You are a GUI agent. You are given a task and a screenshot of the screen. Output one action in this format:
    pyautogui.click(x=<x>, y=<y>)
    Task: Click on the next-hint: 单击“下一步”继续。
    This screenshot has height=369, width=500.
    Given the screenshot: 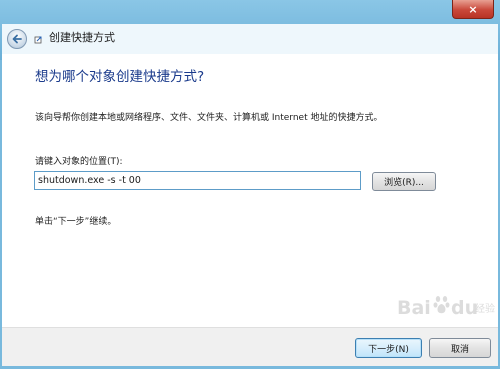 What is the action you would take?
    pyautogui.click(x=76, y=222)
    